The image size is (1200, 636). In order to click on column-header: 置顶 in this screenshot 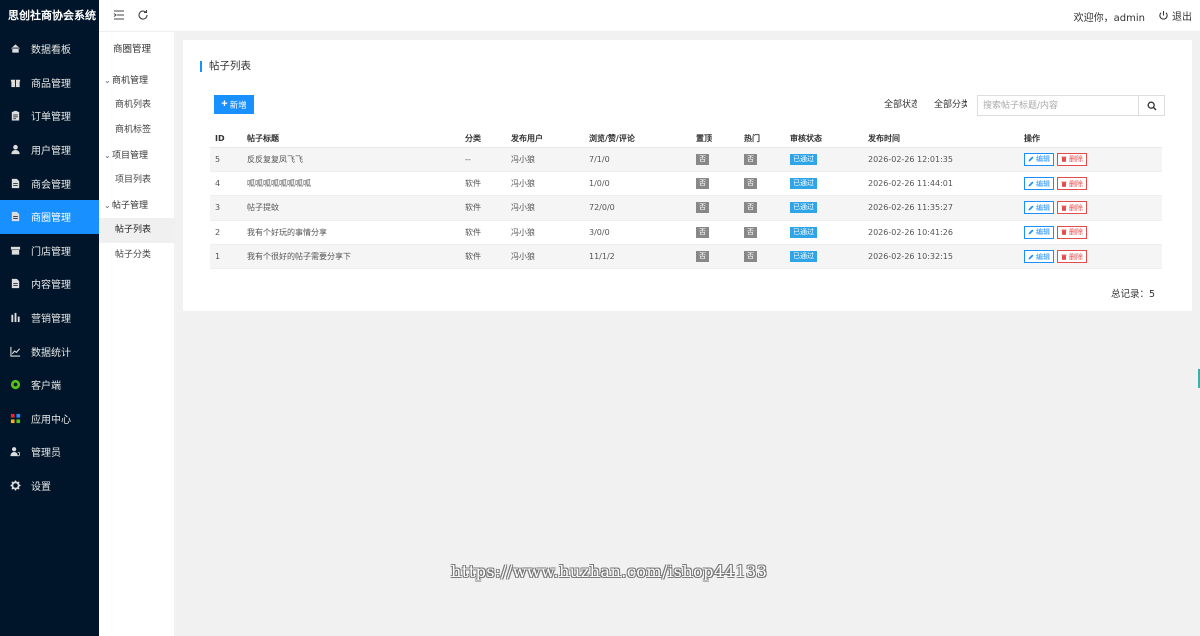, I will do `click(715, 139)`.